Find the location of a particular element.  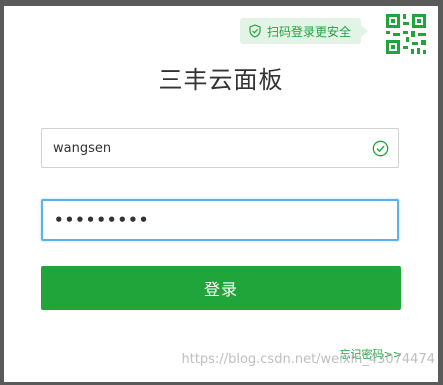

check-circle-icon is located at coordinates (380, 148).